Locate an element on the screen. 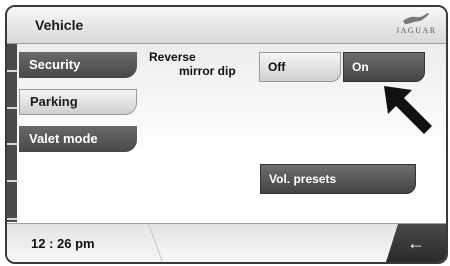  title-bar: Vehicle JAGUAR is located at coordinates (226, 25).